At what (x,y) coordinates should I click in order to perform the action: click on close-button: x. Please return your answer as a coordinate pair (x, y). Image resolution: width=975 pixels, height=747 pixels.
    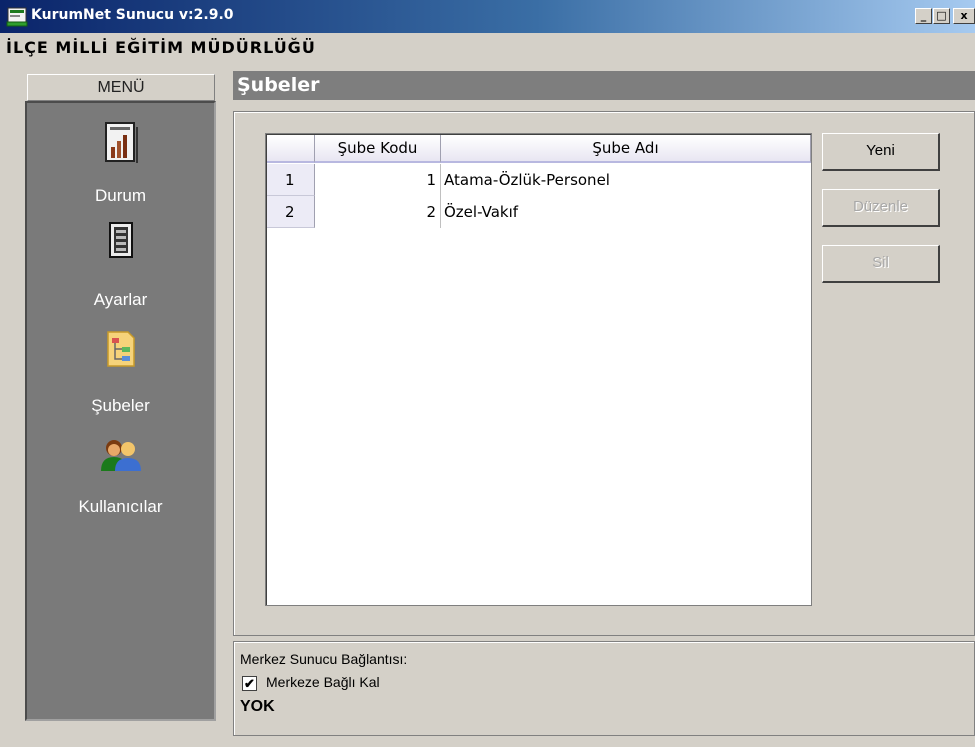
    Looking at the image, I should click on (964, 16).